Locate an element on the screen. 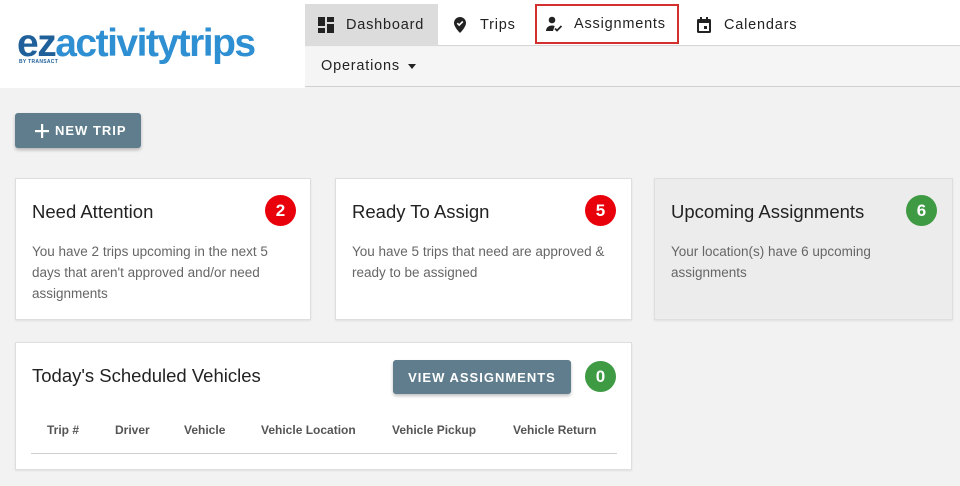 The width and height of the screenshot is (960, 486). count-badge: 2 is located at coordinates (280, 210).